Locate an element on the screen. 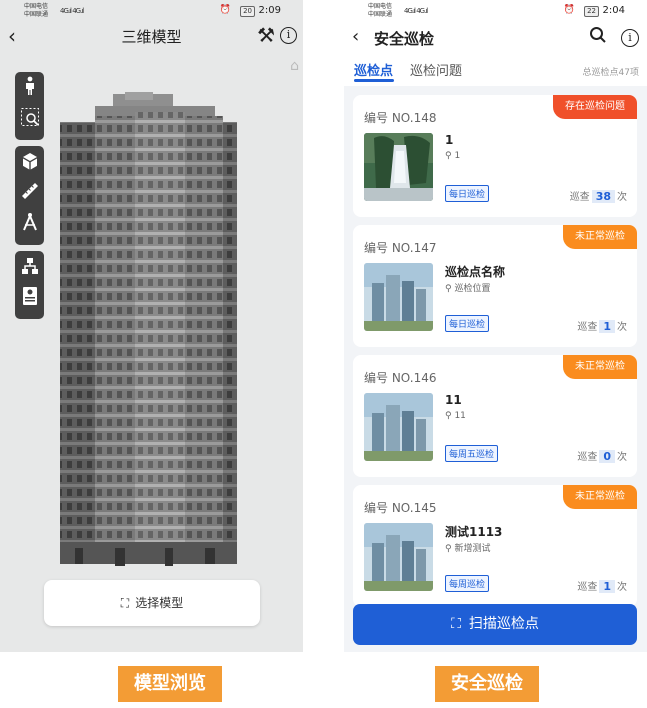  checkpoint-card: 编号 NO.146 未正常巡检 11 ⚲ 11 每周五巡检 巡查 0 次 is located at coordinates (495, 416).